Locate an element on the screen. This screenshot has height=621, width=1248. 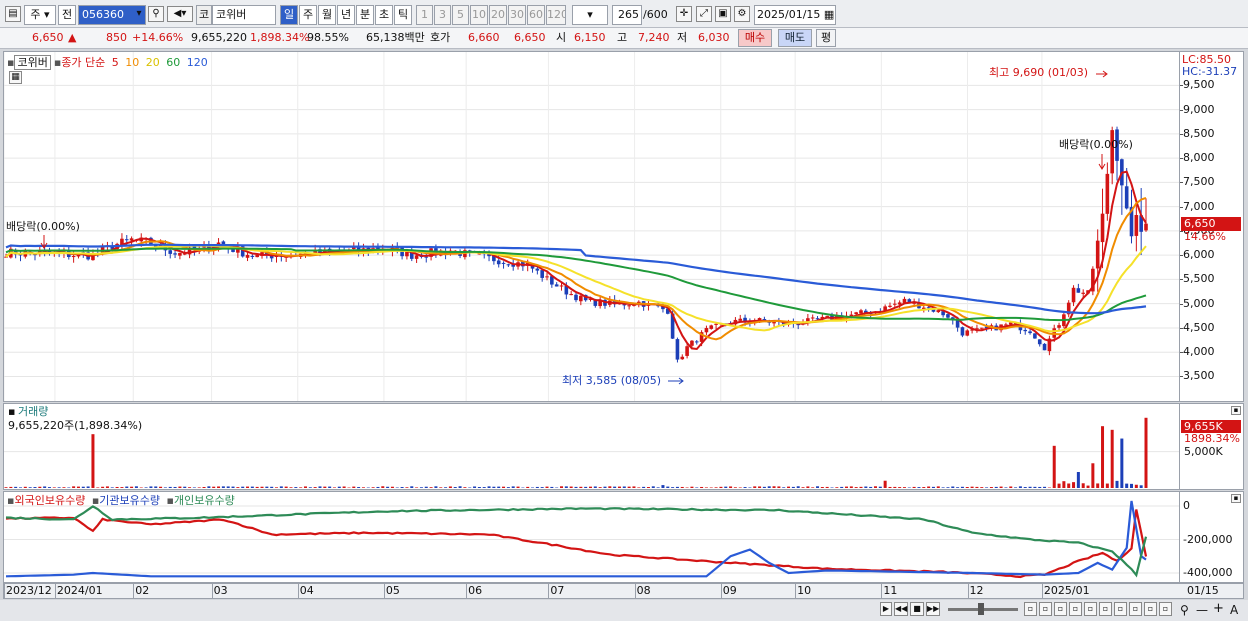
chevron-down-icon: ▾ is located at coordinates (139, 15).